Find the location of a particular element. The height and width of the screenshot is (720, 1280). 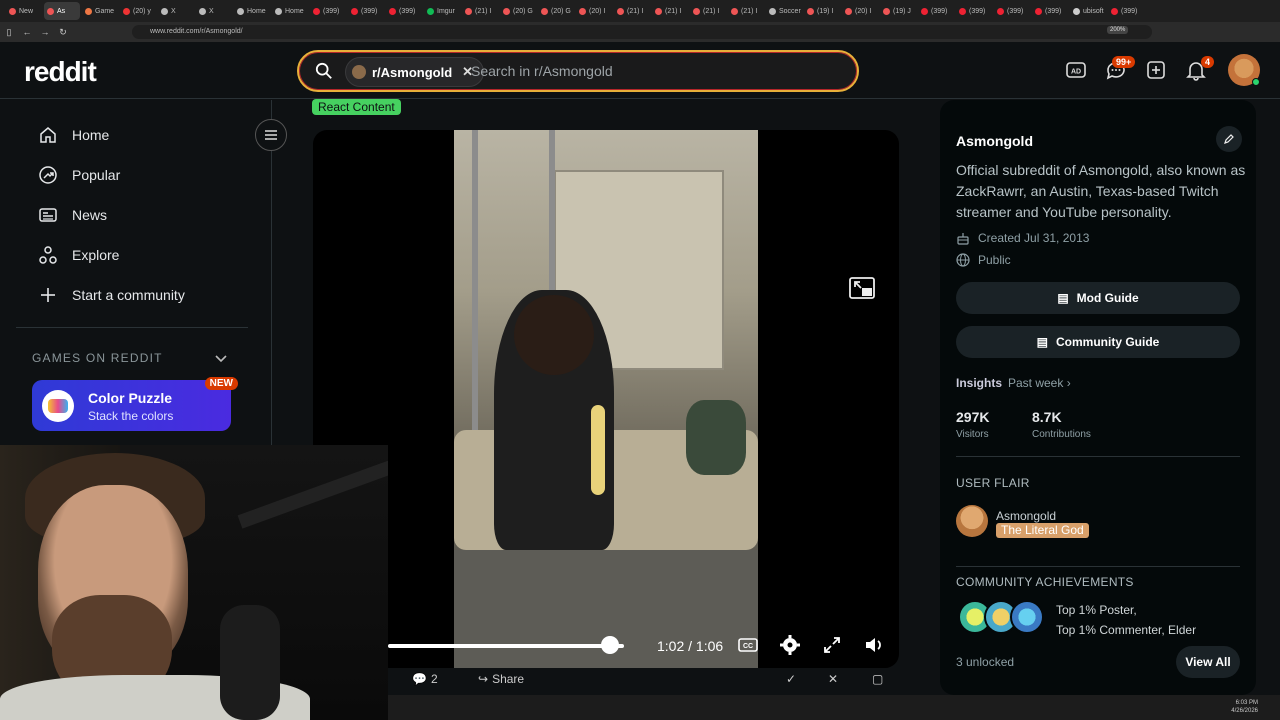

insights-period-link: Past week › is located at coordinates (1039, 383).